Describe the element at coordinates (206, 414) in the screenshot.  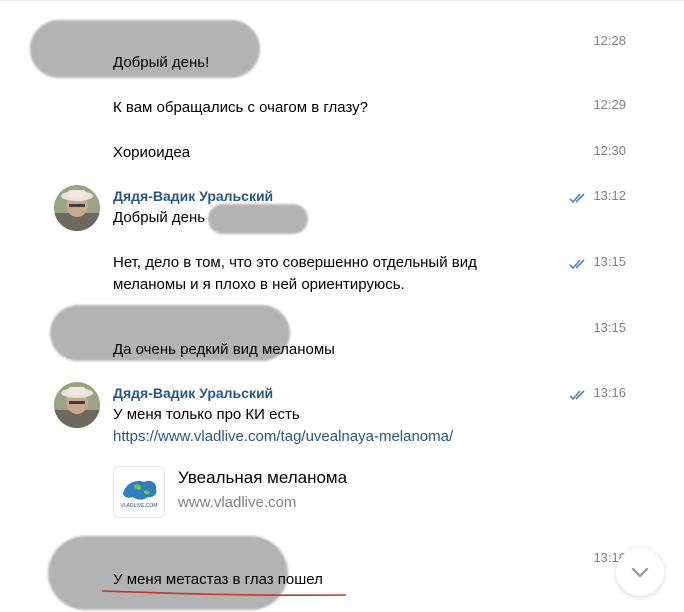
I see `message-text: У меня только про КИ есть` at that location.